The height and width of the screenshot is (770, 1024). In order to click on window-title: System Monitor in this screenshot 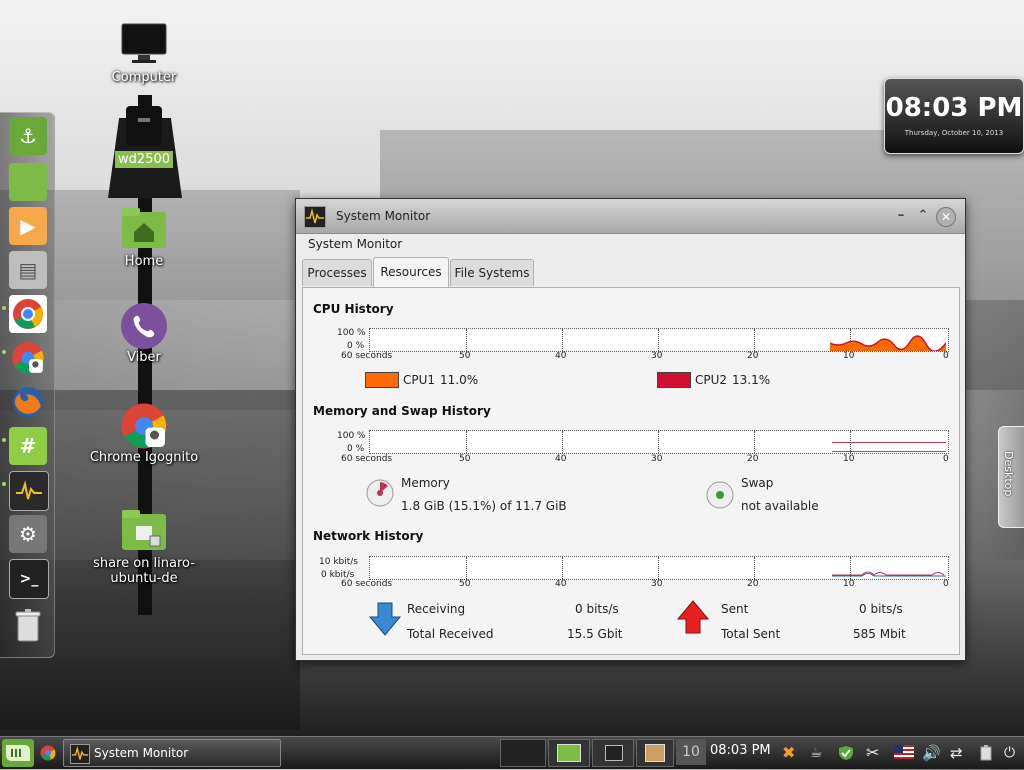, I will do `click(383, 216)`.